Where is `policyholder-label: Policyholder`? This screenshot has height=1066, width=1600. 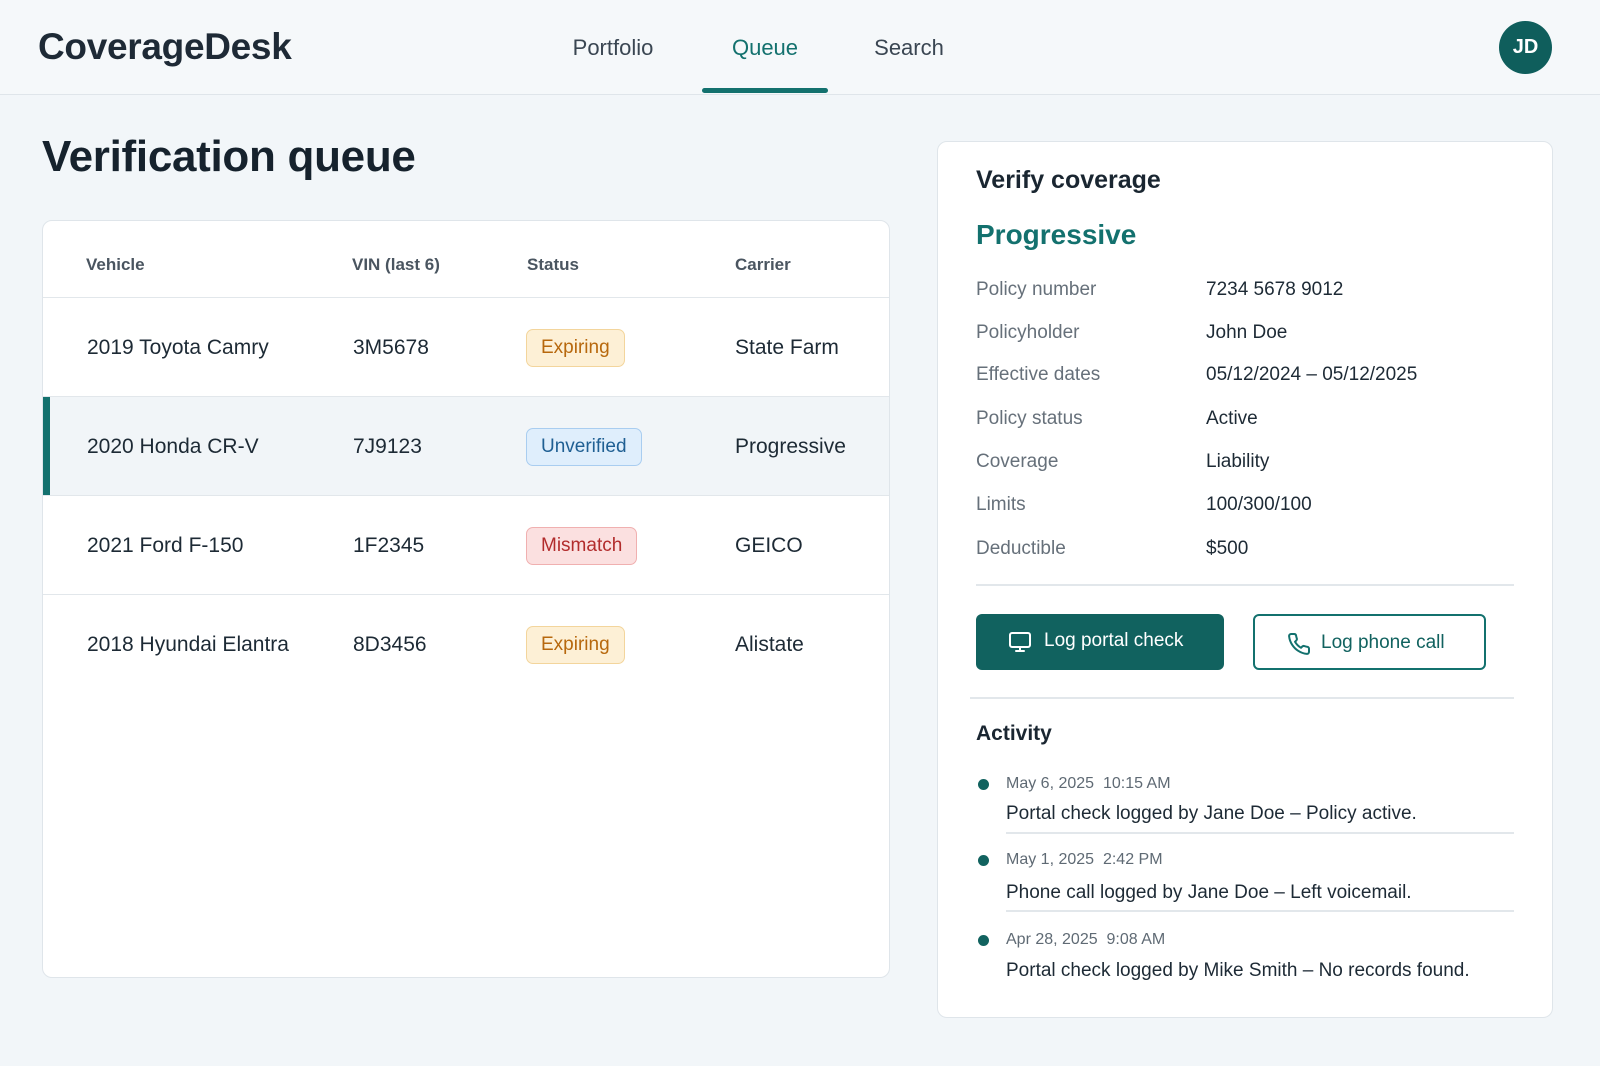 policyholder-label: Policyholder is located at coordinates (1028, 332).